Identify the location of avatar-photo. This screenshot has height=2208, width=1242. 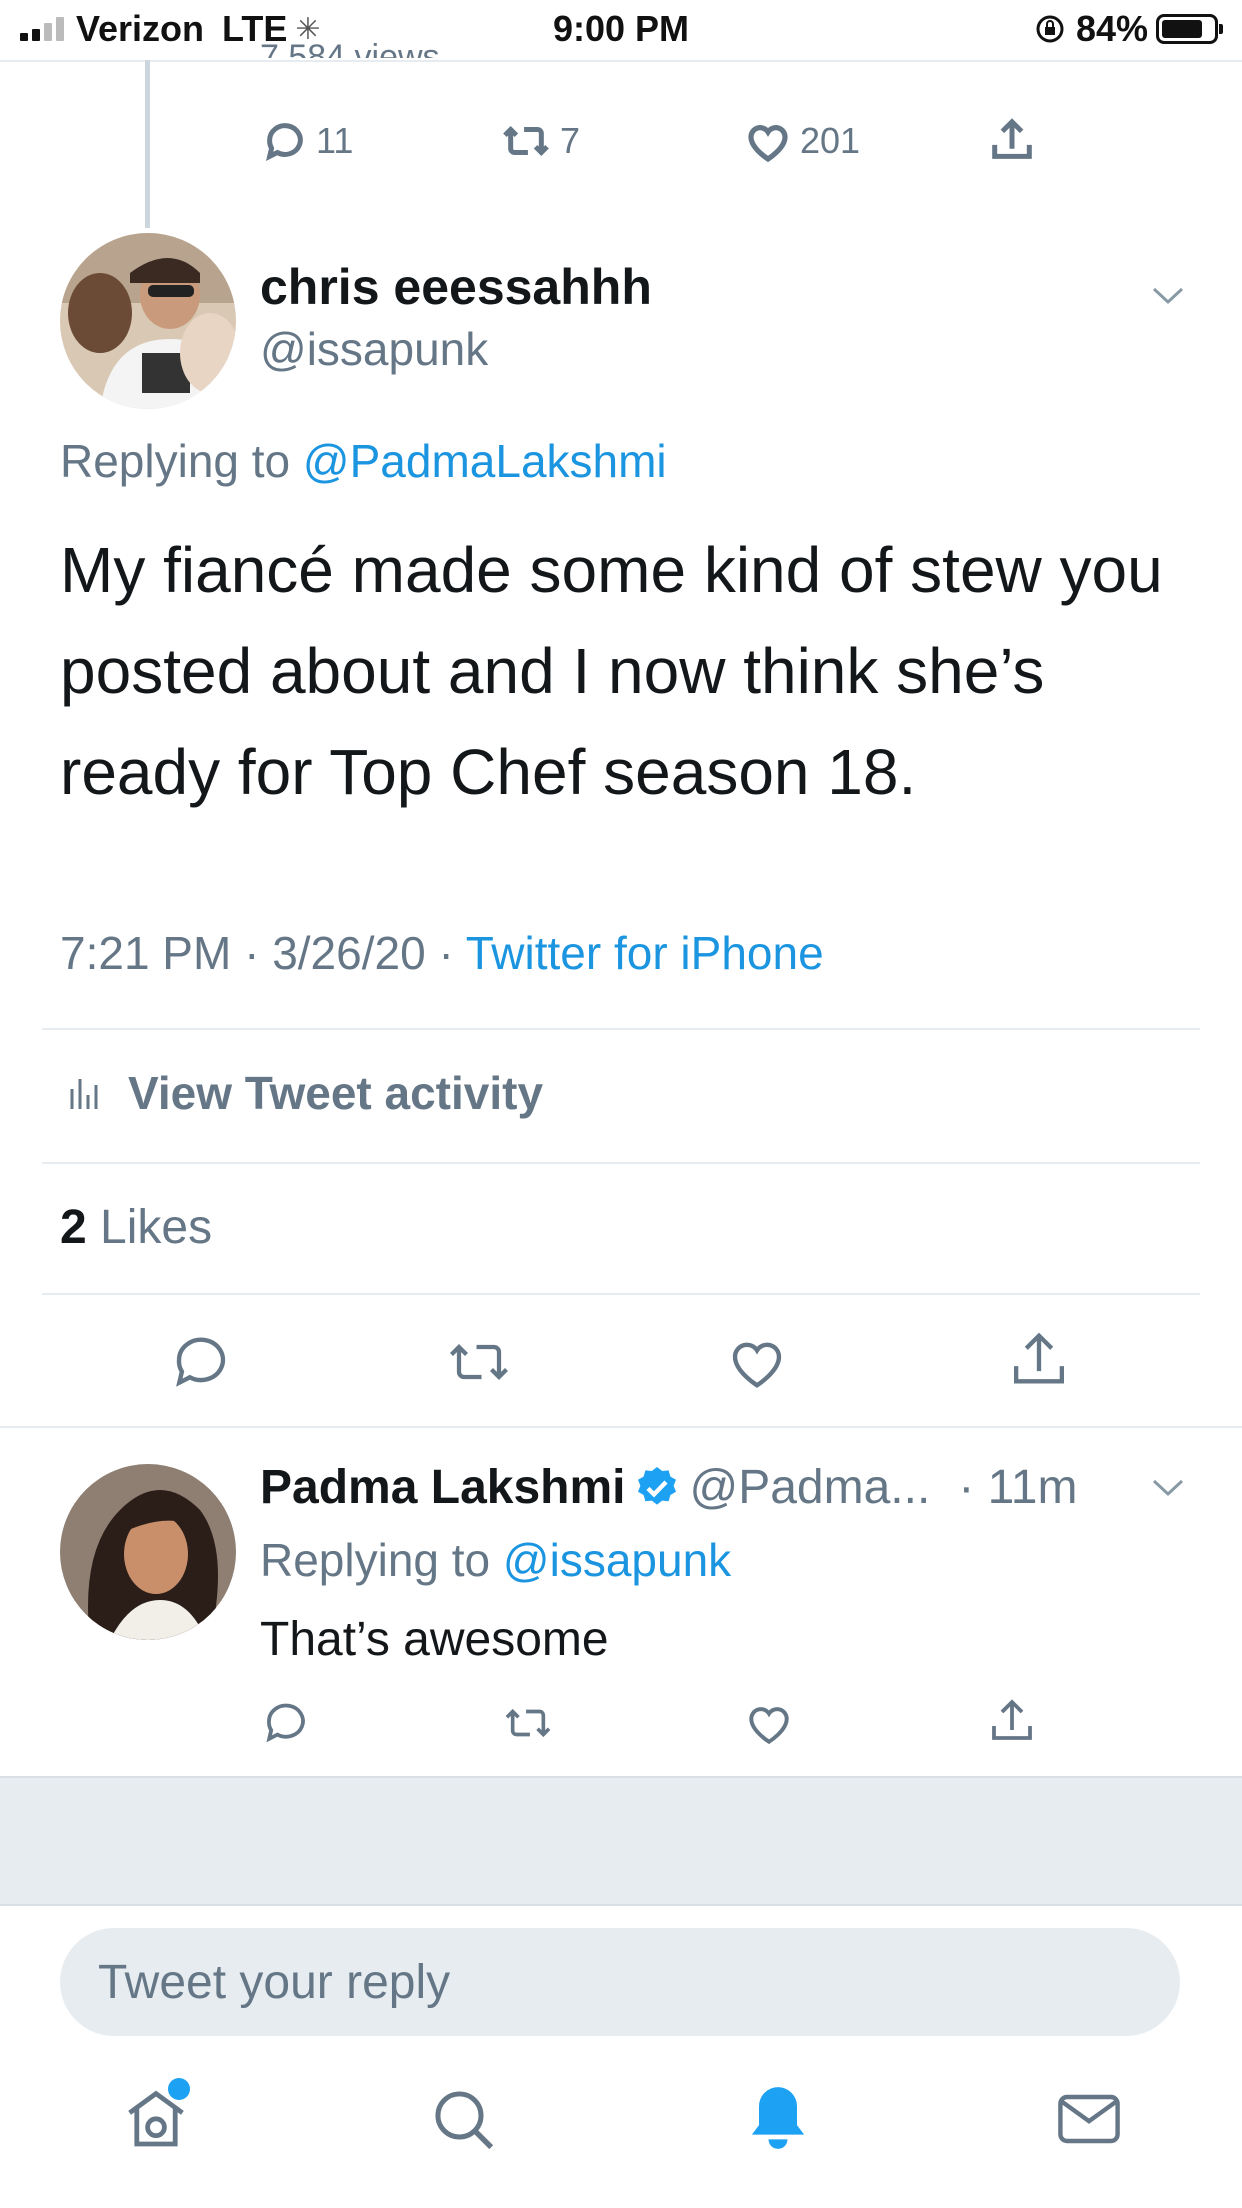
(148, 321).